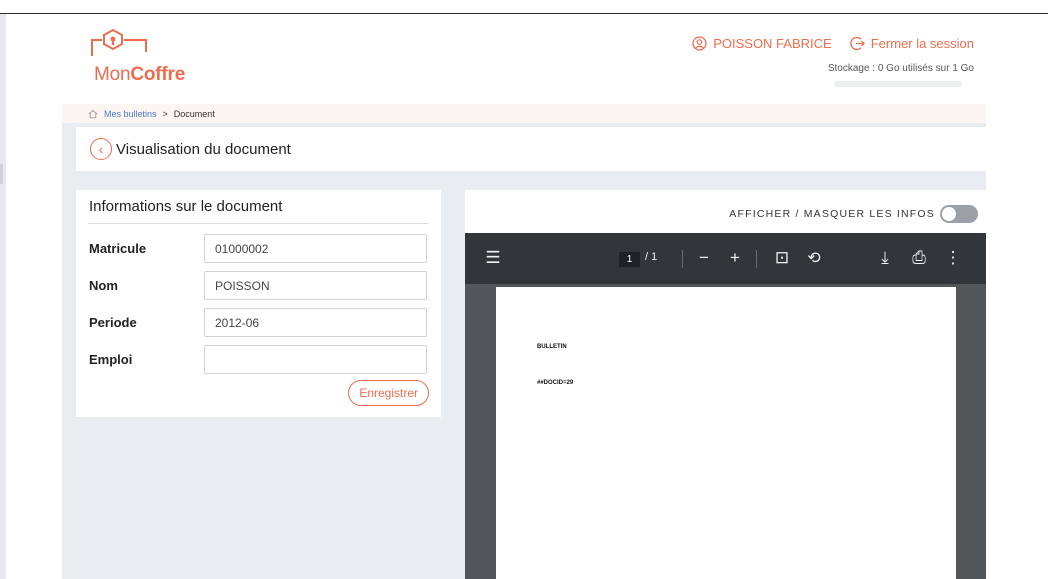 The width and height of the screenshot is (1048, 579). What do you see at coordinates (388, 393) in the screenshot?
I see `save-button: Enregistrer` at bounding box center [388, 393].